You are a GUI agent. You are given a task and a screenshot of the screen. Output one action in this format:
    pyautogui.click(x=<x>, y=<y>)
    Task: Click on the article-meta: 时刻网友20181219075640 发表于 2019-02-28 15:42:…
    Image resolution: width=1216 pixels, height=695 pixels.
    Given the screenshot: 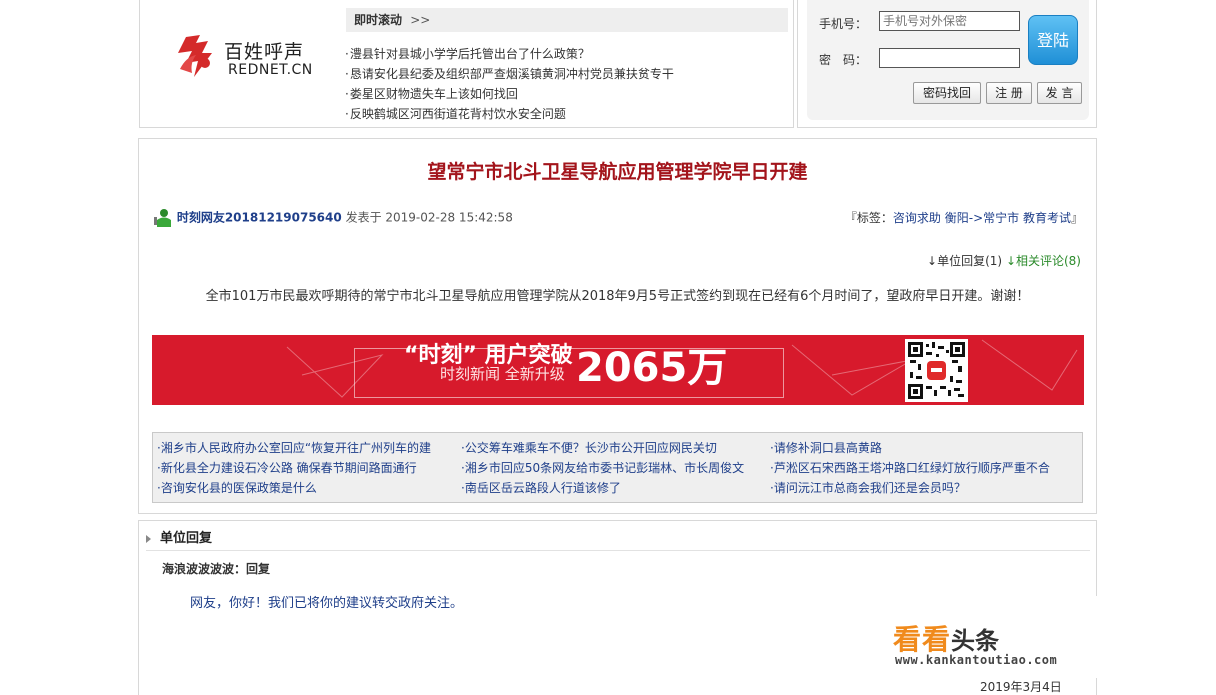 What is the action you would take?
    pyautogui.click(x=333, y=218)
    